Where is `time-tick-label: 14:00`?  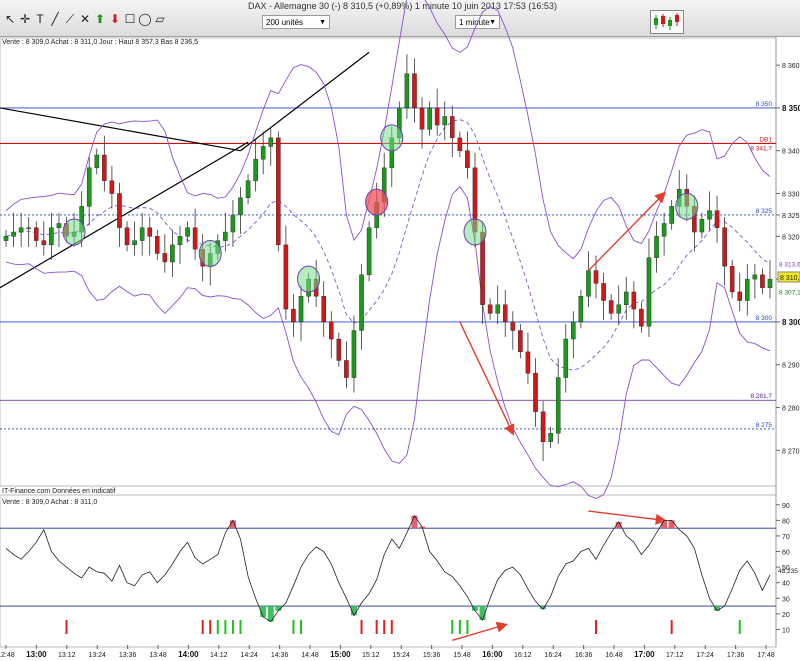
time-tick-label: 14:00 is located at coordinates (188, 654).